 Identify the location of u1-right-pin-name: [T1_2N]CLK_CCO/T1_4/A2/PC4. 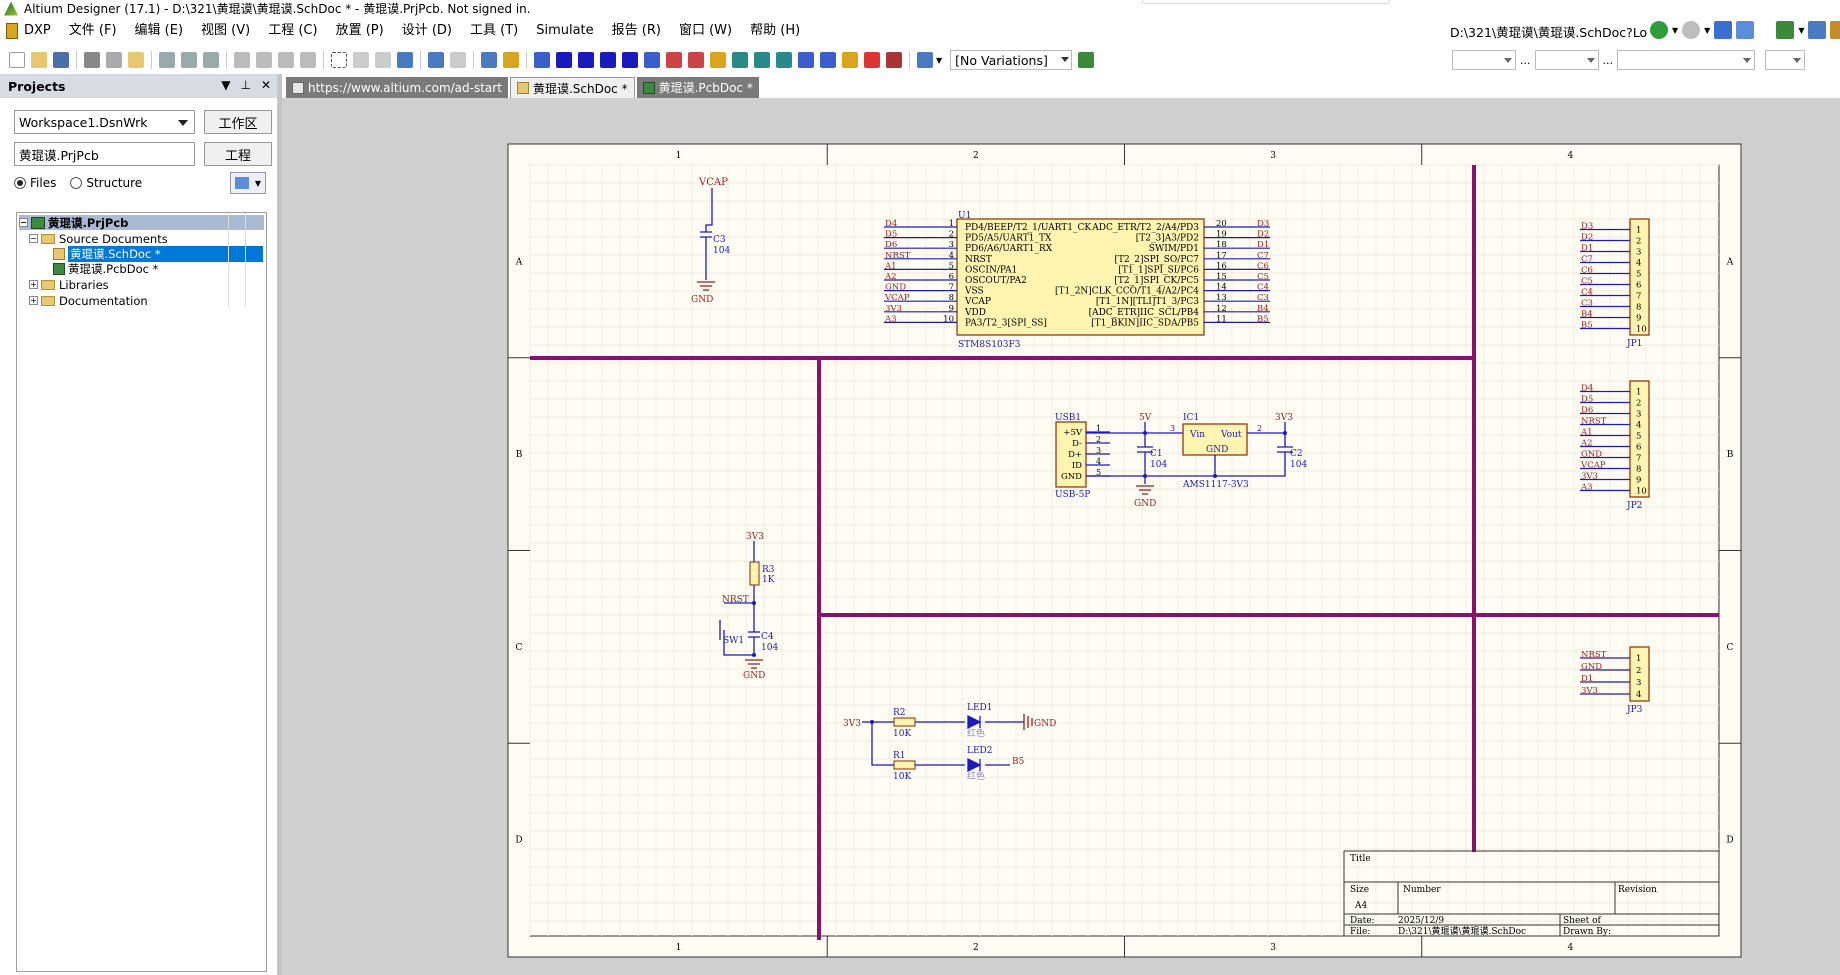
(1127, 292).